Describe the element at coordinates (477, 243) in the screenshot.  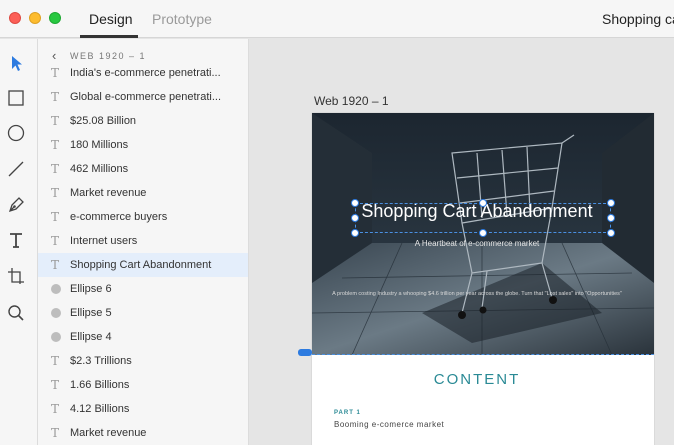
I see `hero-subtitle: A Heartbeat of e-commerce market` at that location.